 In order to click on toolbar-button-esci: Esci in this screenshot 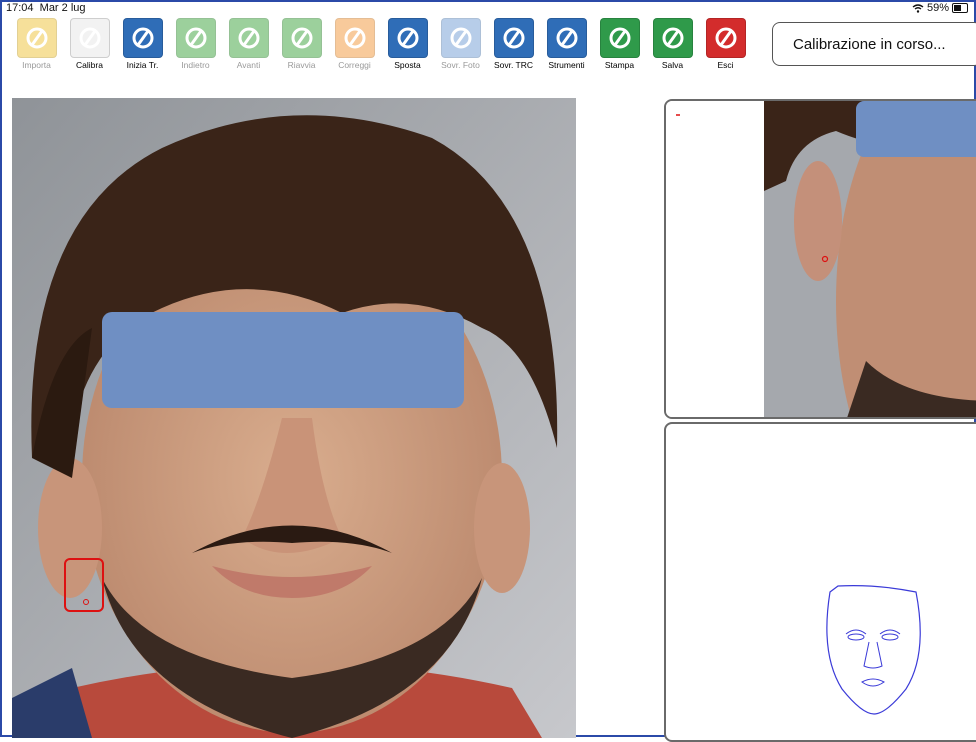, I will do `click(725, 56)`.